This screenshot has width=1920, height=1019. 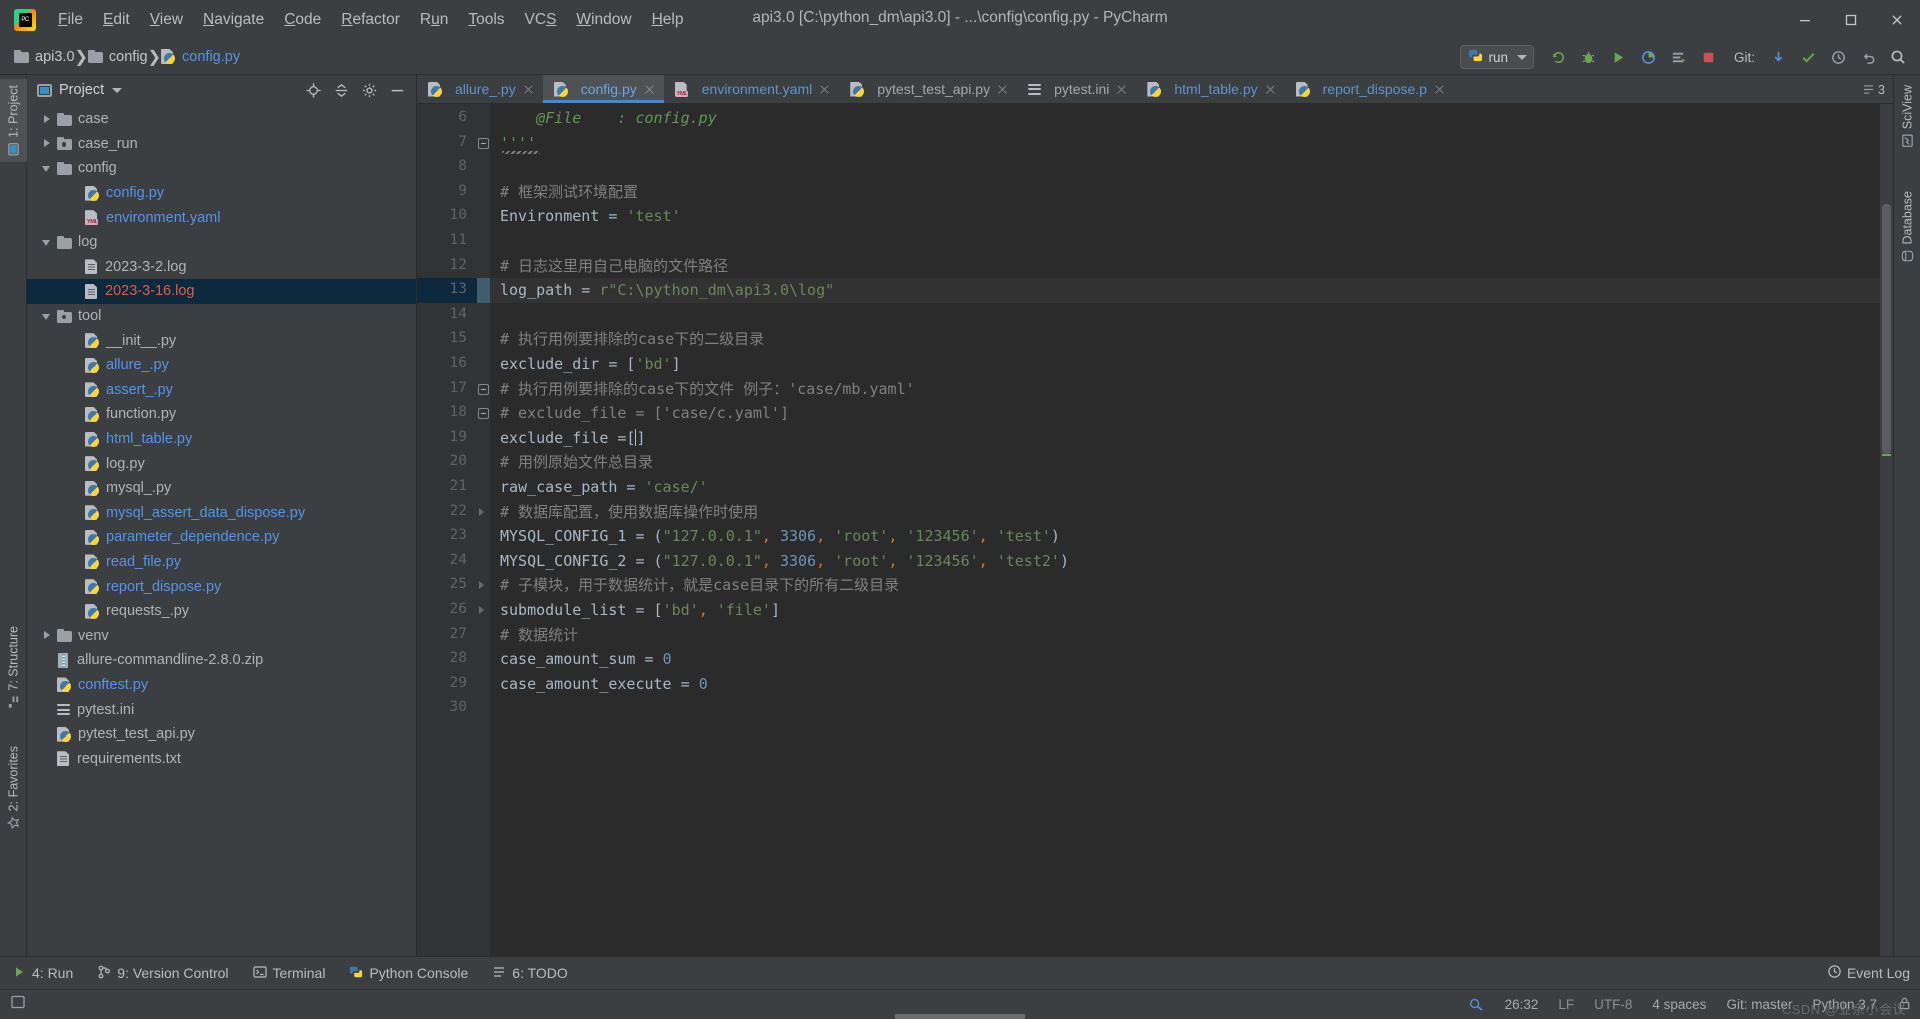 I want to click on code-line: @File : config.py, so click(x=608, y=118).